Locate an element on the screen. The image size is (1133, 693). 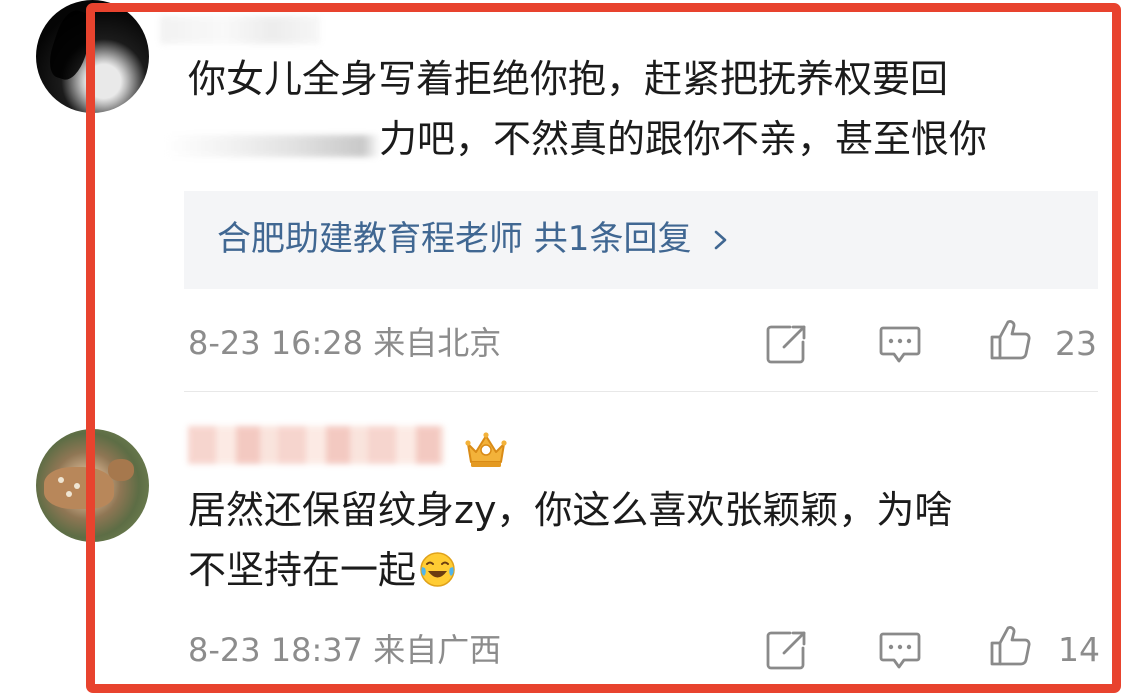
reply-summary-label: 合肥助建教育程老师 共1条回复 is located at coordinates (454, 239).